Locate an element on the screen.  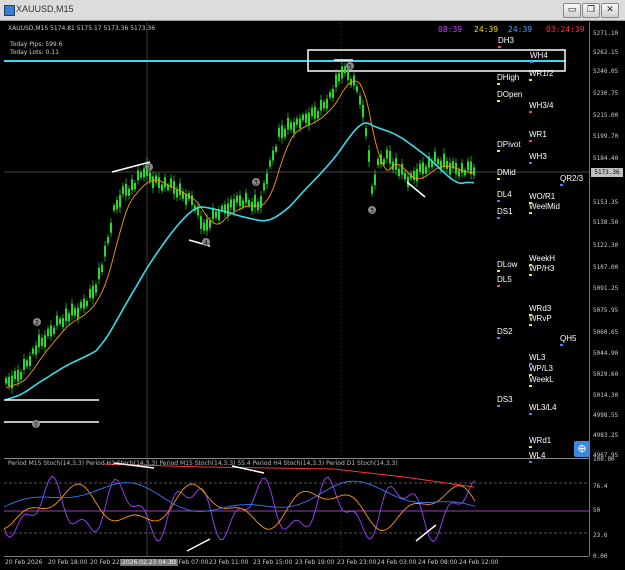
minimize-button: ▭ is located at coordinates (572, 10).